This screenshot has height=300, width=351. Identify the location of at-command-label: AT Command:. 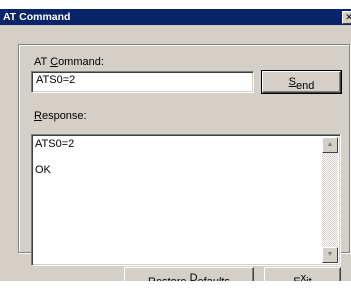
(69, 62).